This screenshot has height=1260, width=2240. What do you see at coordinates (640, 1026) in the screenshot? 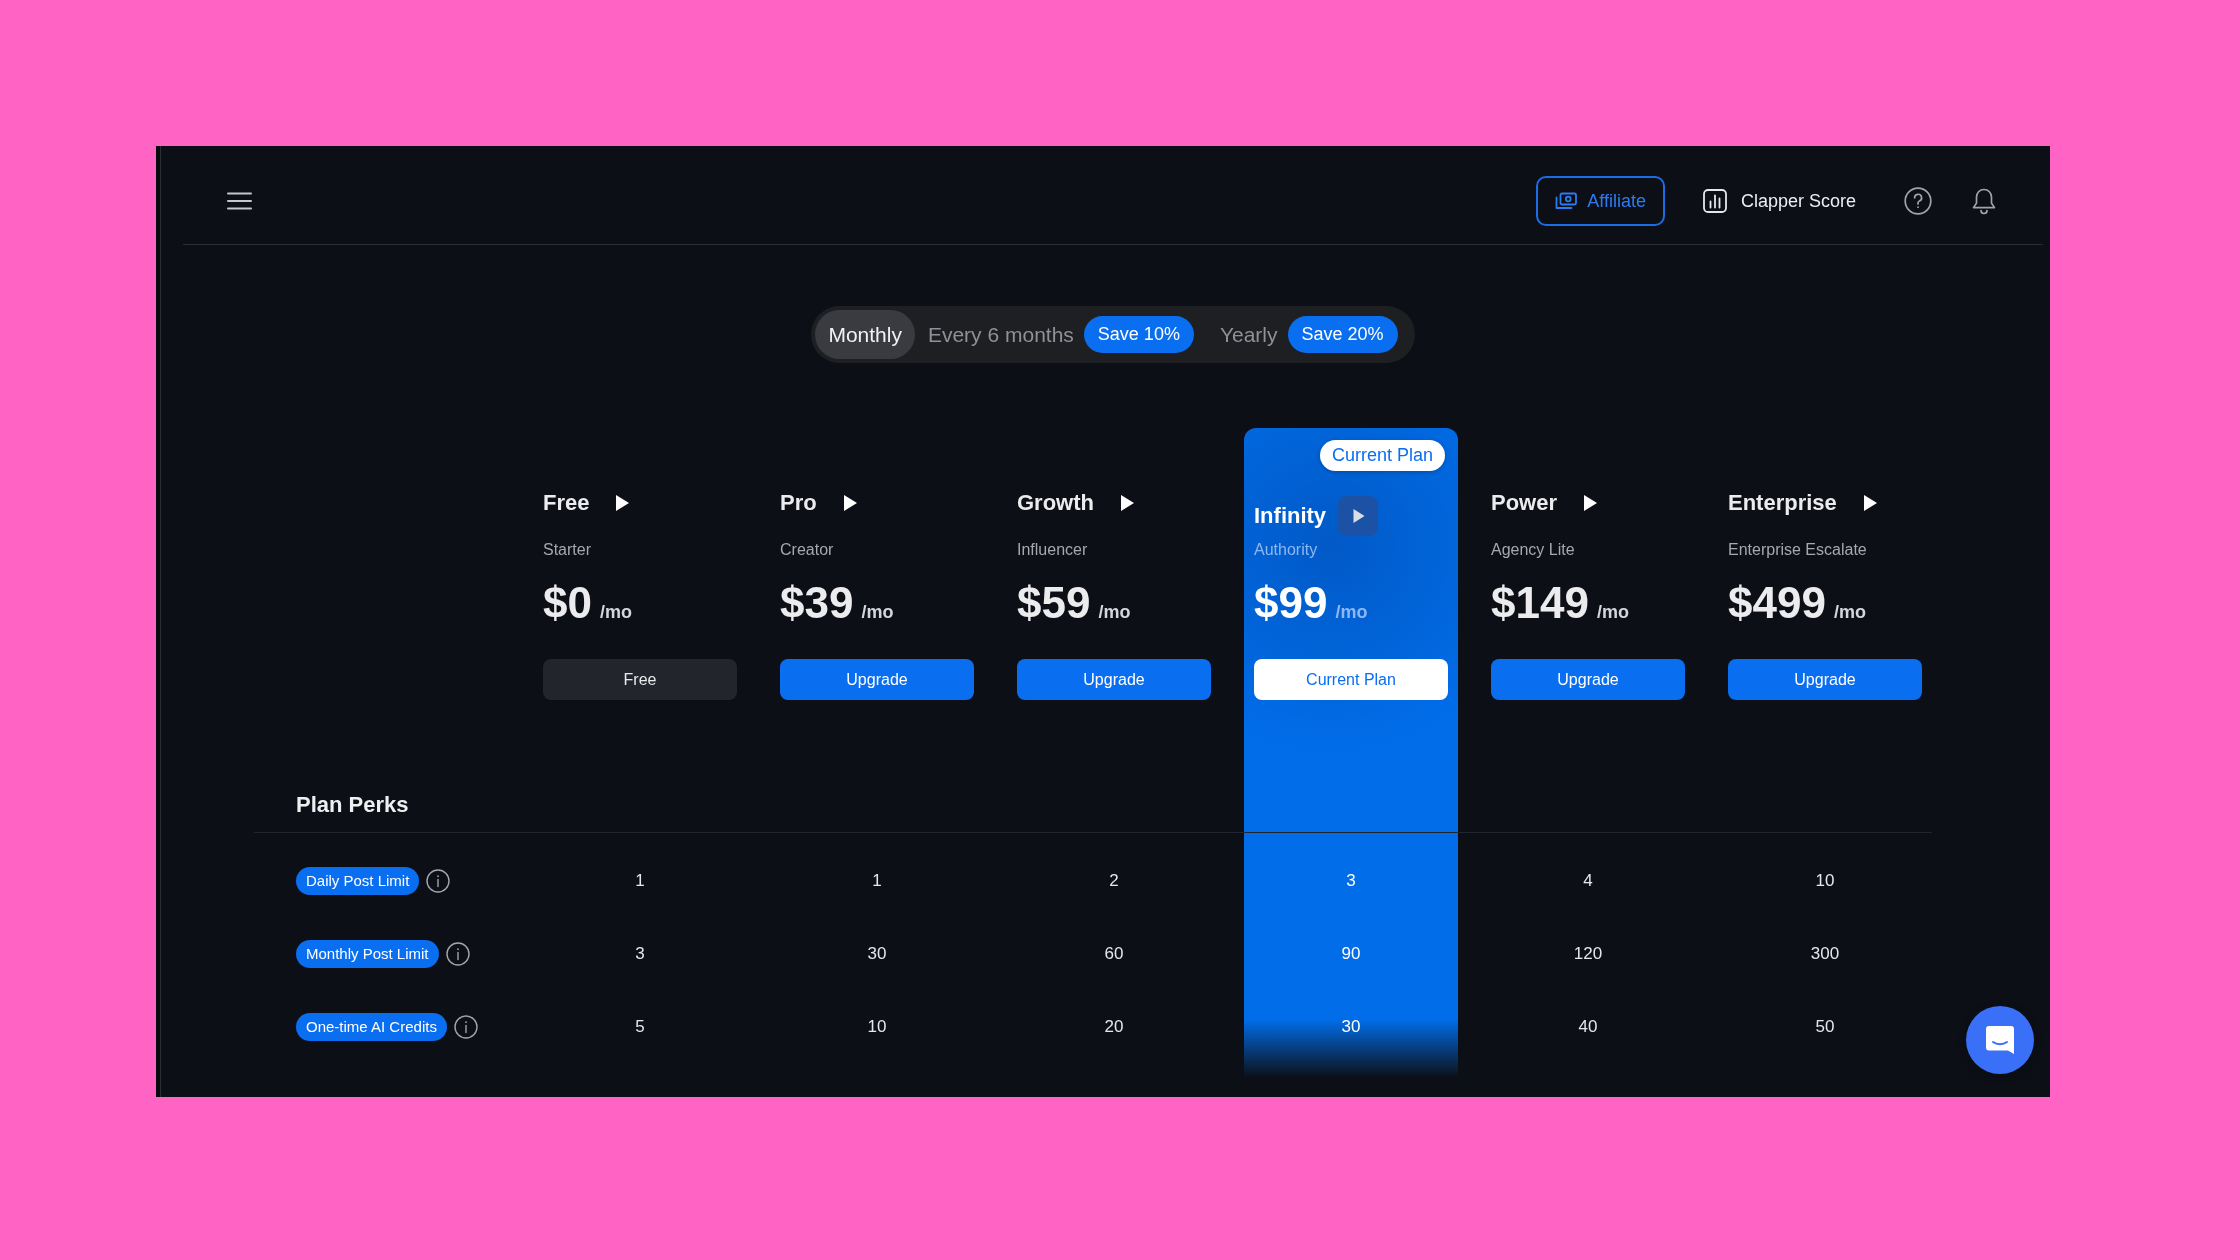
I see `perk-value: 5` at bounding box center [640, 1026].